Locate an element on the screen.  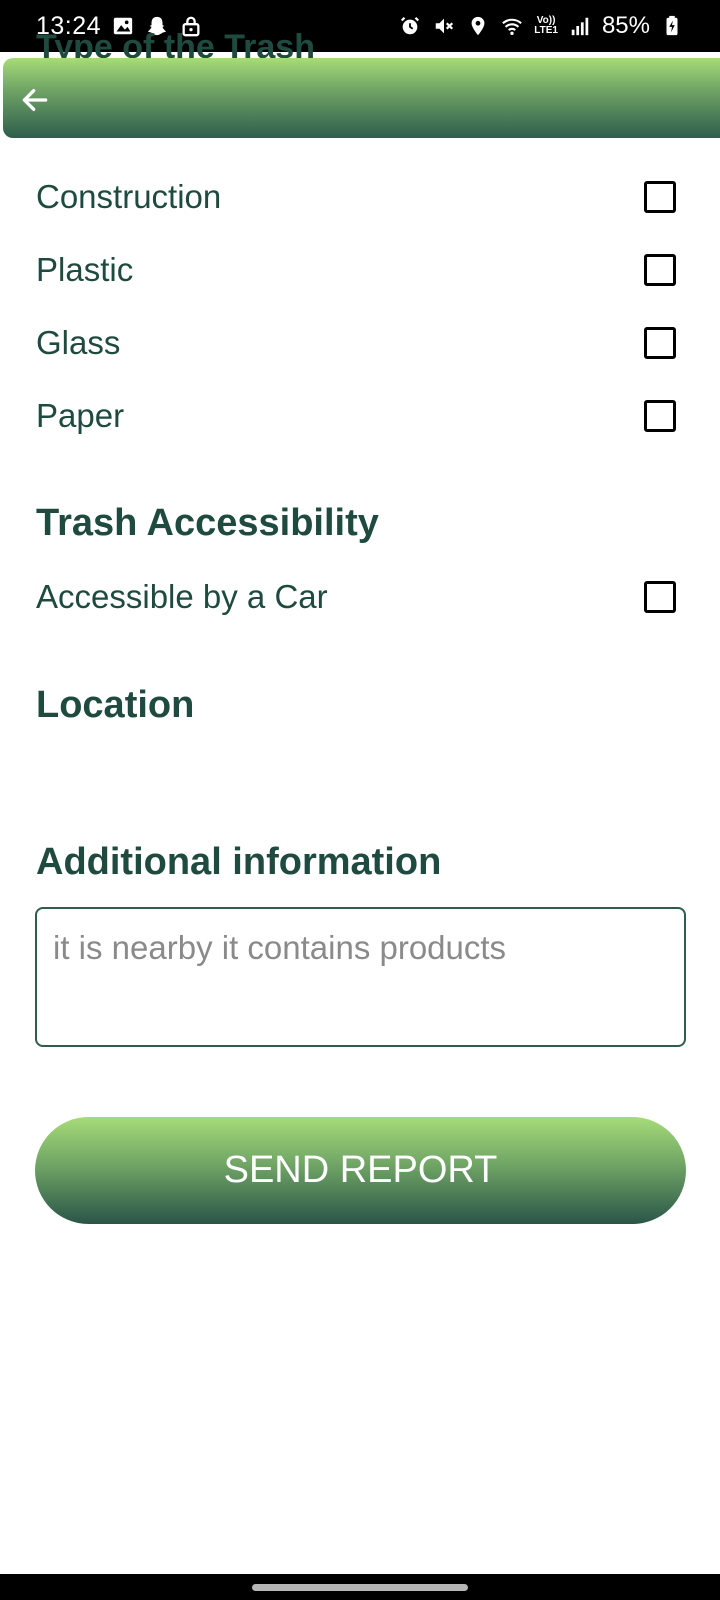
battery-percent: 85% is located at coordinates (625, 25).